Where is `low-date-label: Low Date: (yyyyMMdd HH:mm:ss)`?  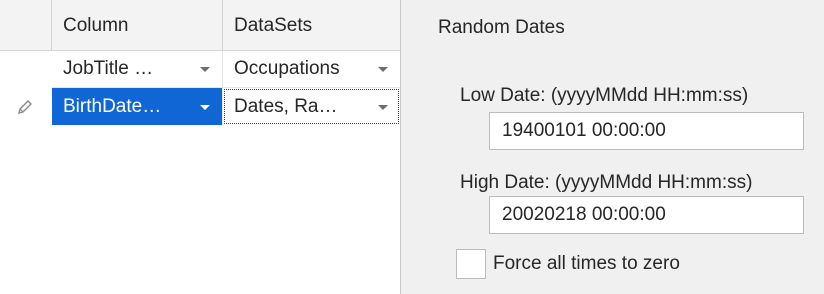
low-date-label: Low Date: (yyyyMMdd HH:mm:ss) is located at coordinates (604, 95).